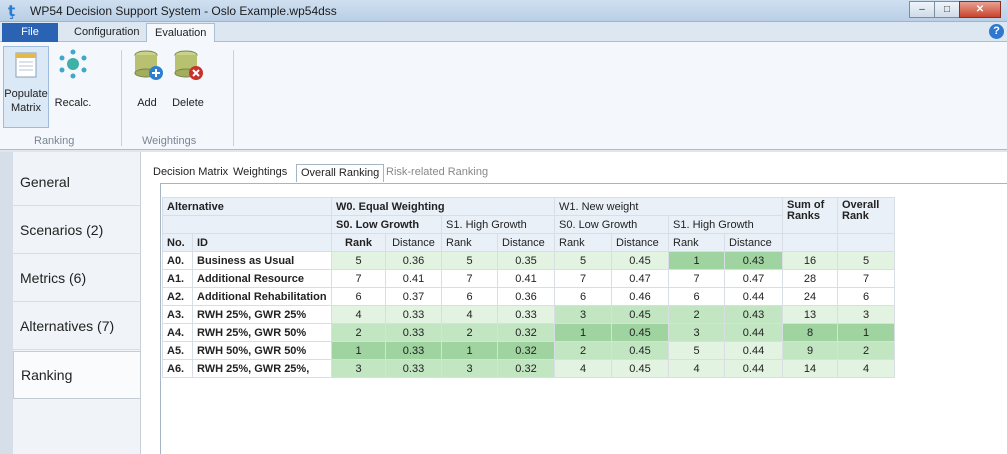 This screenshot has width=1007, height=454. What do you see at coordinates (725, 224) in the screenshot?
I see `w1-s1-header: S1. High Growth` at bounding box center [725, 224].